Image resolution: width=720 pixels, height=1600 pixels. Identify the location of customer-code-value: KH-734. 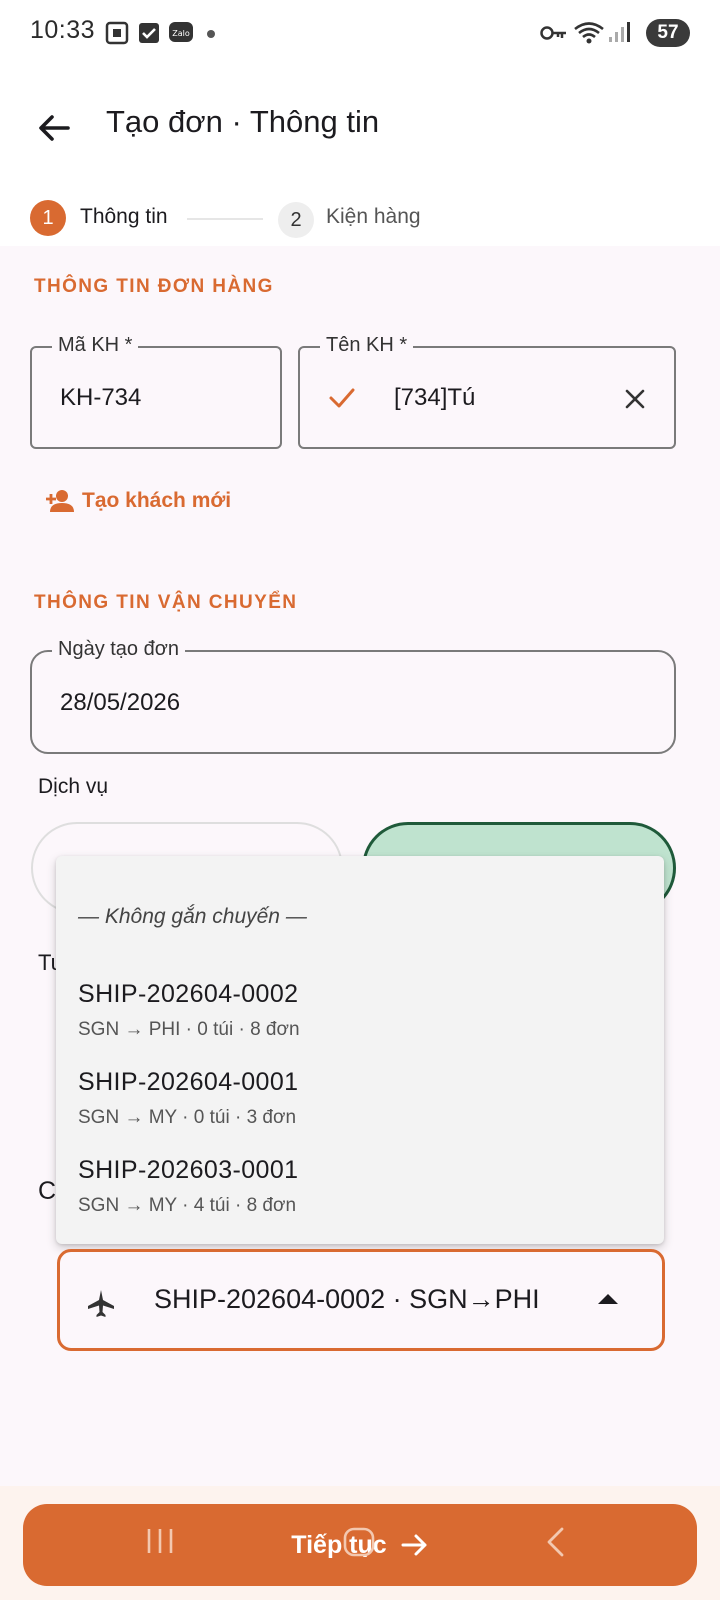
(100, 398).